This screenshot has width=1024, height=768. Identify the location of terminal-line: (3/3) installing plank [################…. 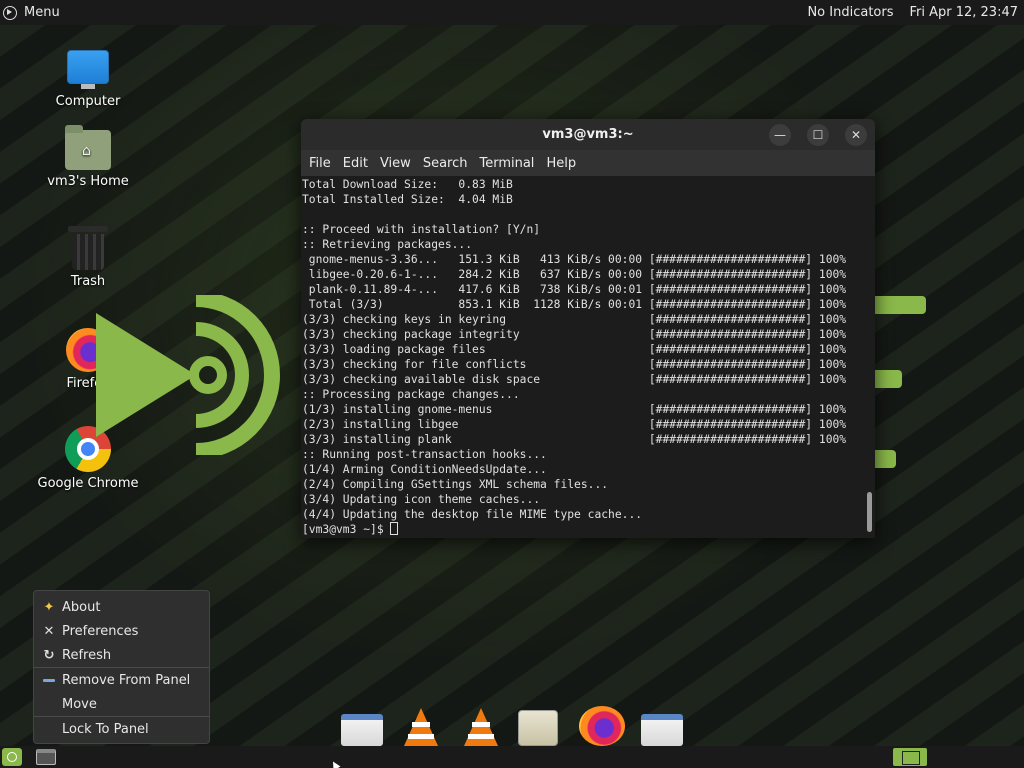
(574, 439).